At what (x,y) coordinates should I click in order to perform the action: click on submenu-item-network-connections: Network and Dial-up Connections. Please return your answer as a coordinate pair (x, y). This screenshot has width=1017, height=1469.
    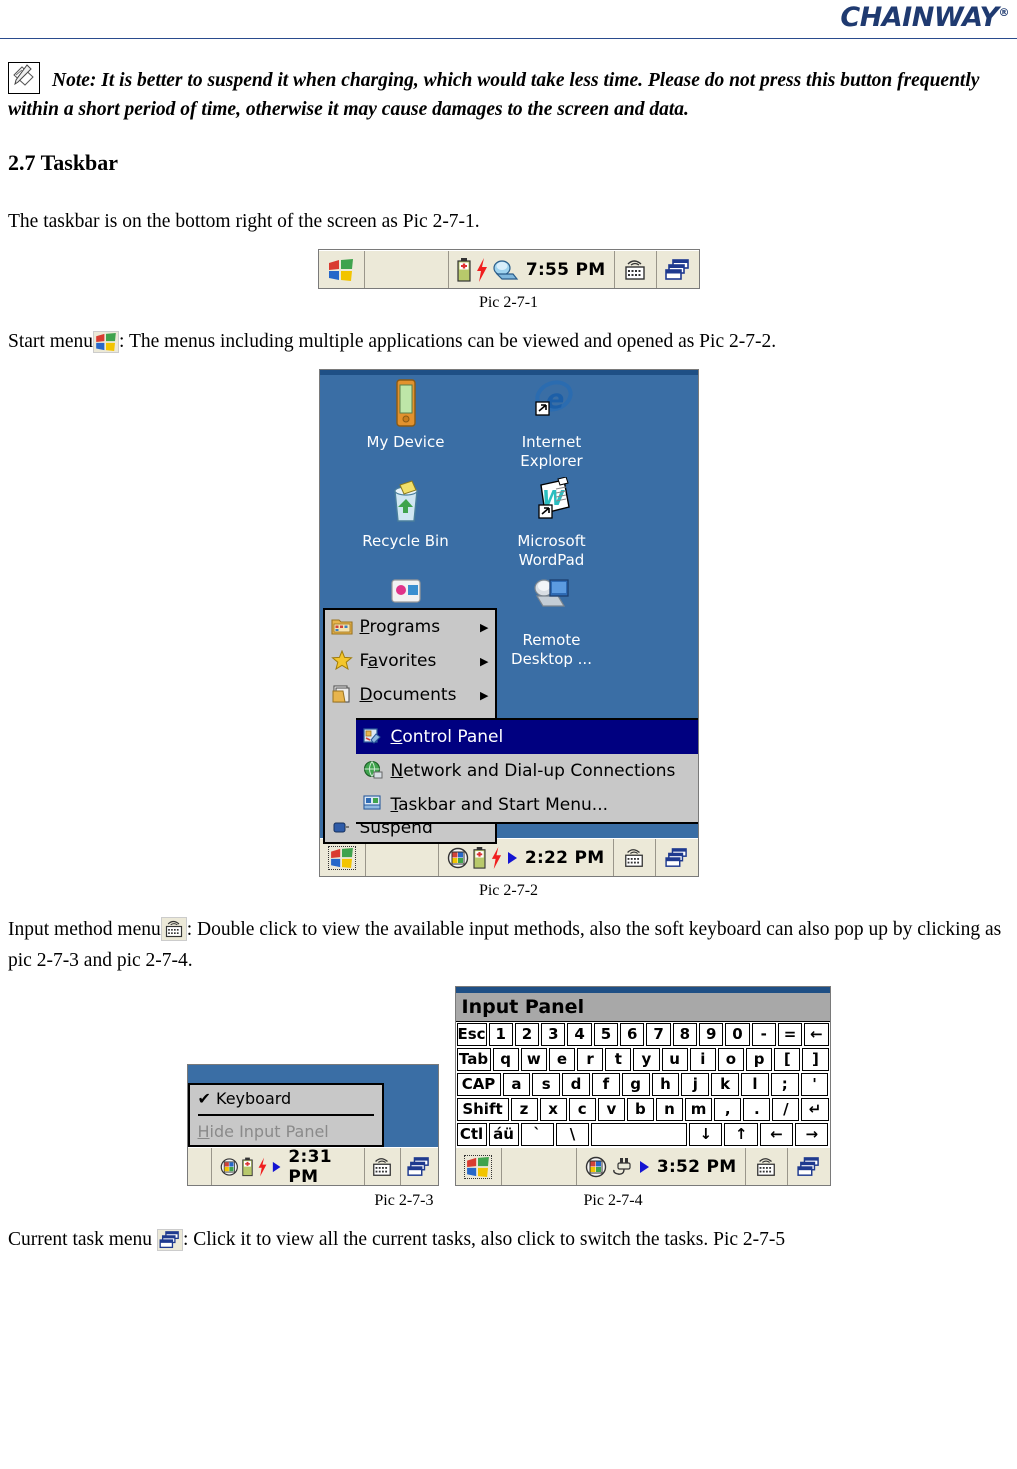
    Looking at the image, I should click on (527, 771).